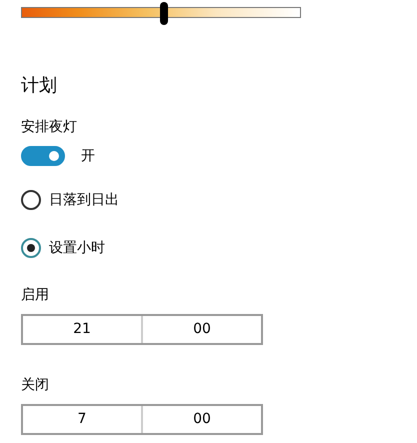 This screenshot has height=443, width=417. I want to click on time-label: 启用, so click(35, 295).